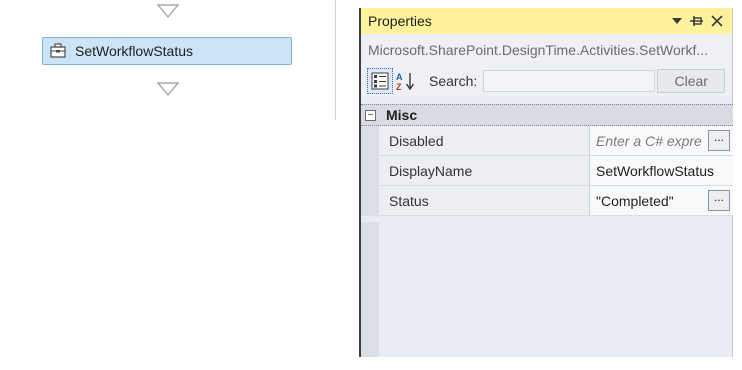  I want to click on status-value: "Completed", so click(635, 201).